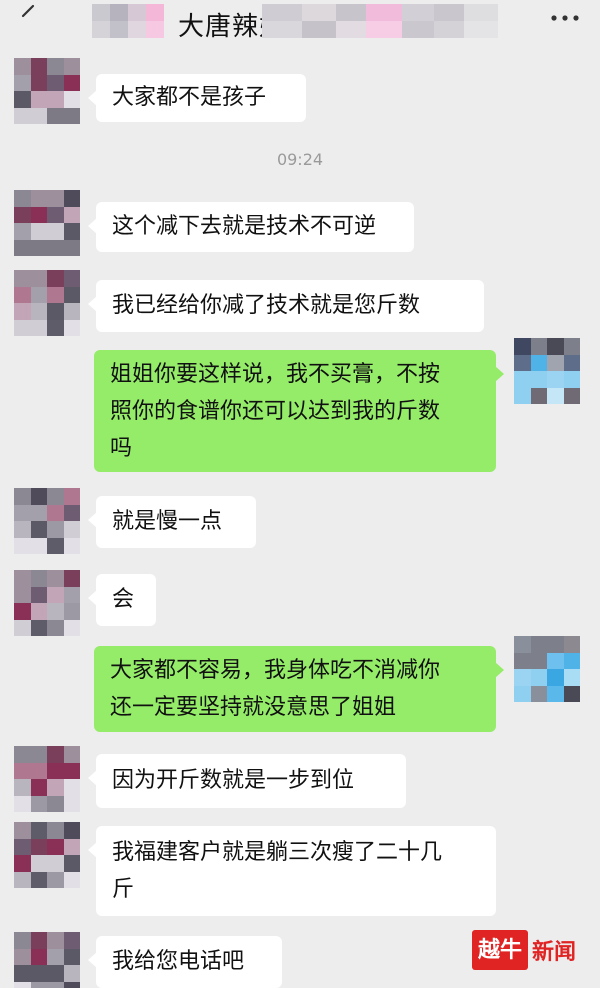 The height and width of the screenshot is (988, 600). Describe the element at coordinates (299, 689) in the screenshot. I see `message-bubble-outgoing: 大家都不容易，我身体吃不消减你 还一定要坚持就没意思了姐姐` at that location.